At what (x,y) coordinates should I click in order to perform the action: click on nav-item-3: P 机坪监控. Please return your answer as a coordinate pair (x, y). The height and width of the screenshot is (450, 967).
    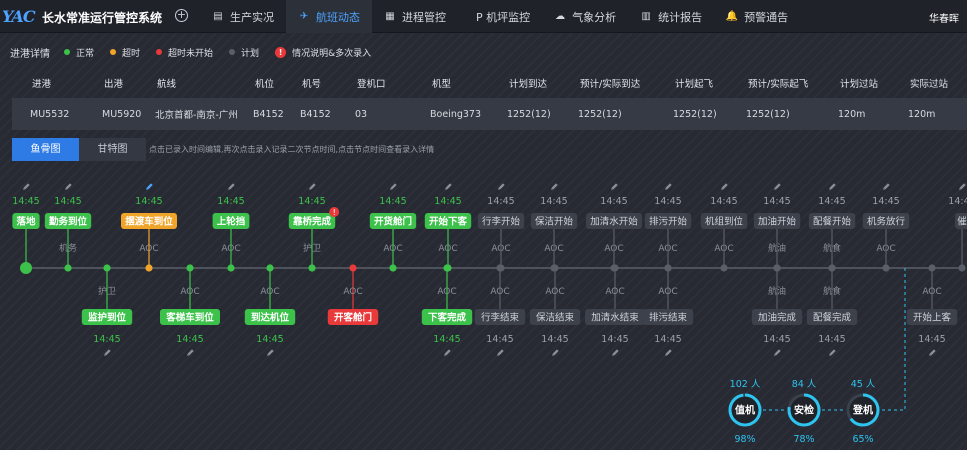
    Looking at the image, I should click on (500, 16).